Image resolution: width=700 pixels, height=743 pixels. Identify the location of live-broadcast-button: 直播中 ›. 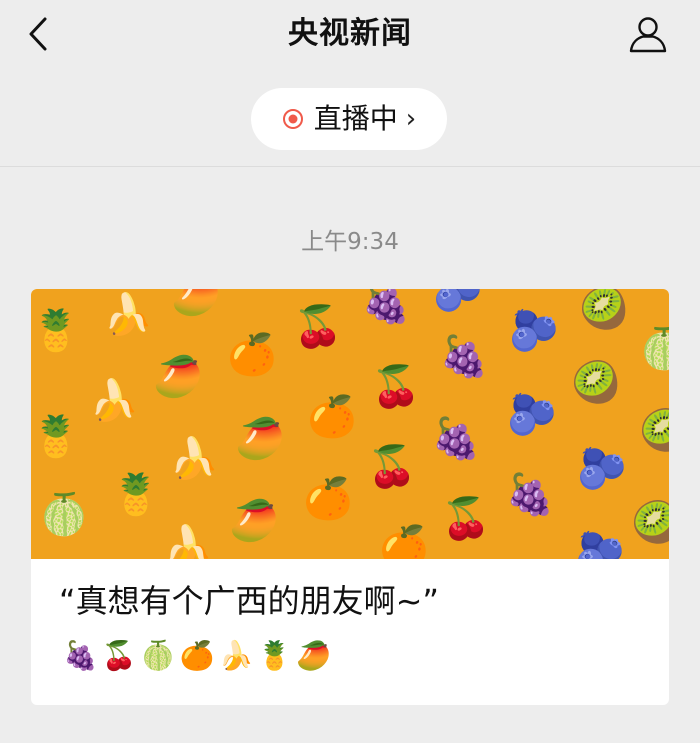
(349, 119).